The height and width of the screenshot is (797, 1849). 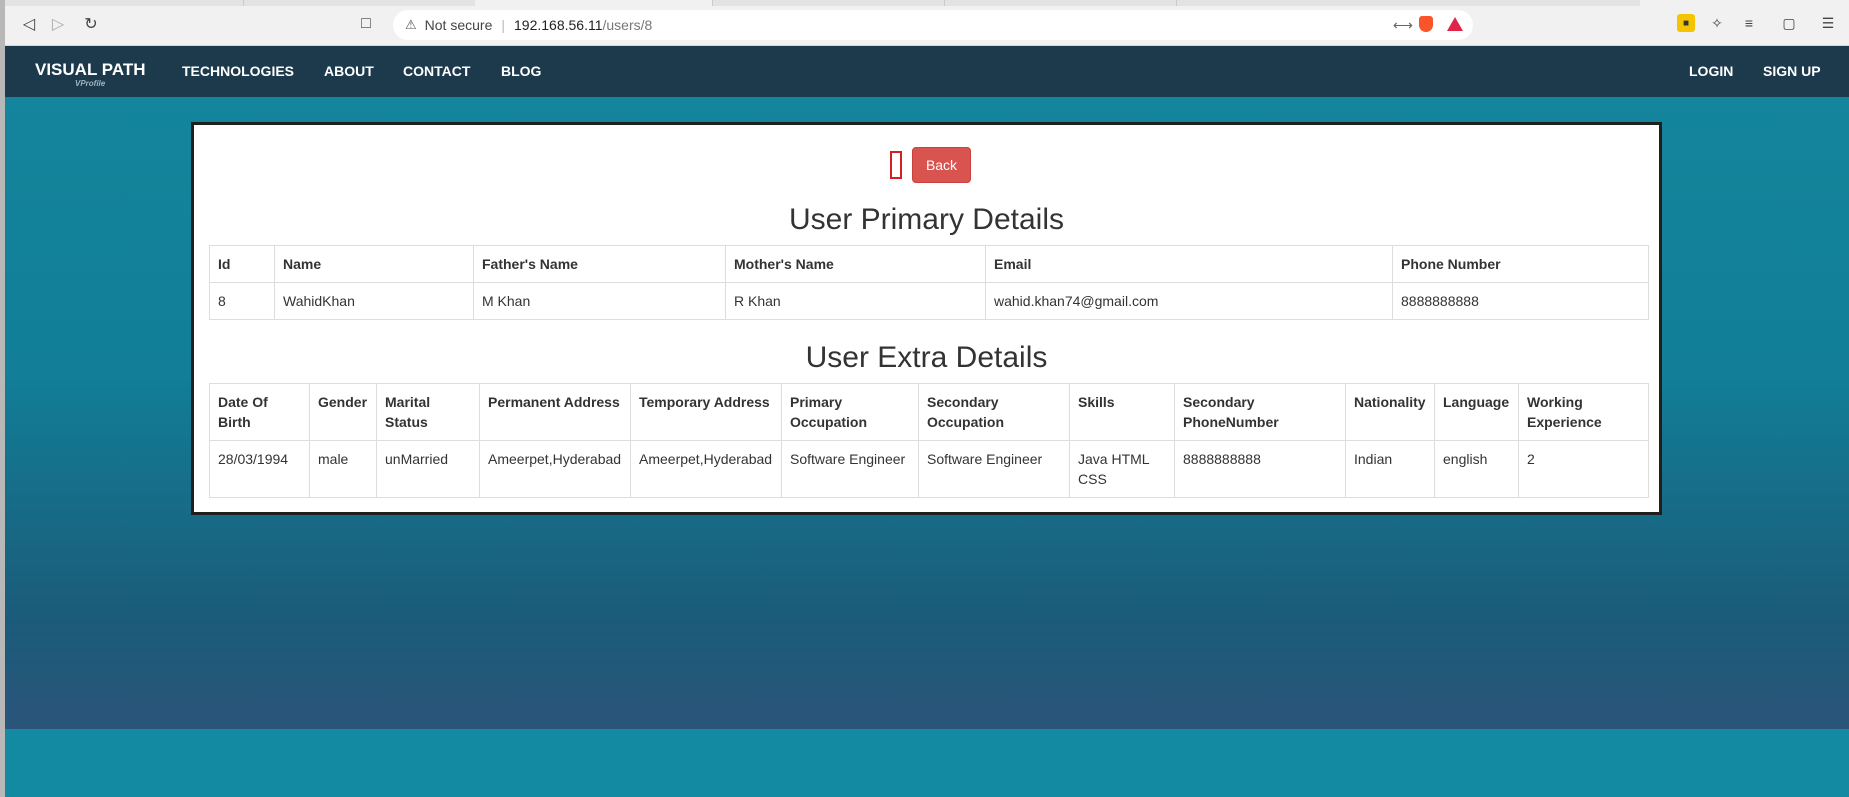 I want to click on not-secure-label: Not secure, so click(x=458, y=25).